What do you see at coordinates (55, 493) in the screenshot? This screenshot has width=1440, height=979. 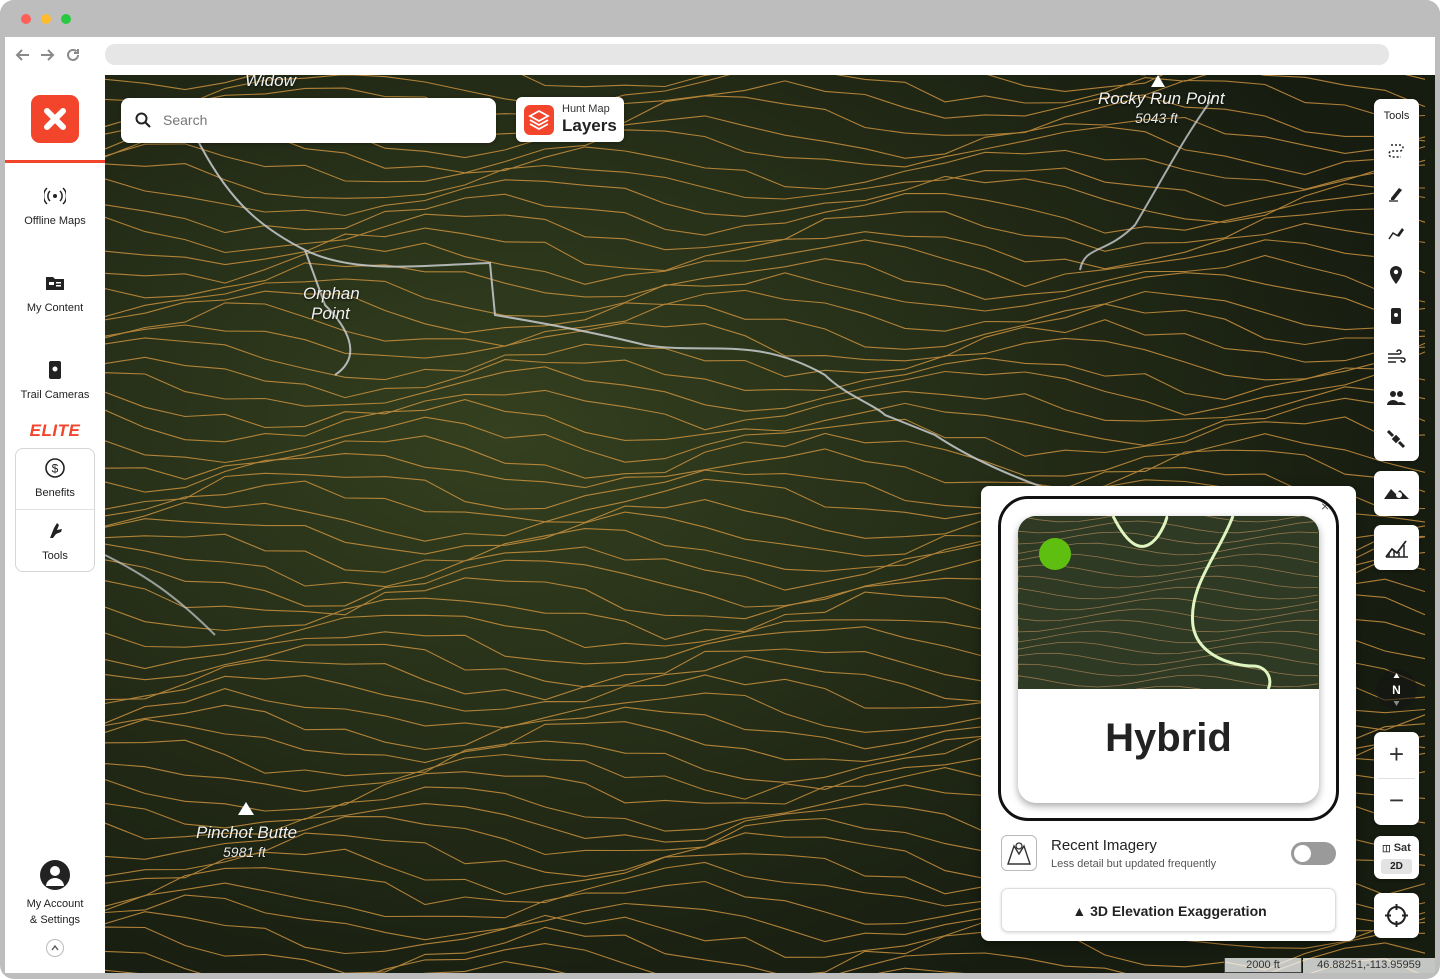 I see `sidebar-item-label: Benefits` at bounding box center [55, 493].